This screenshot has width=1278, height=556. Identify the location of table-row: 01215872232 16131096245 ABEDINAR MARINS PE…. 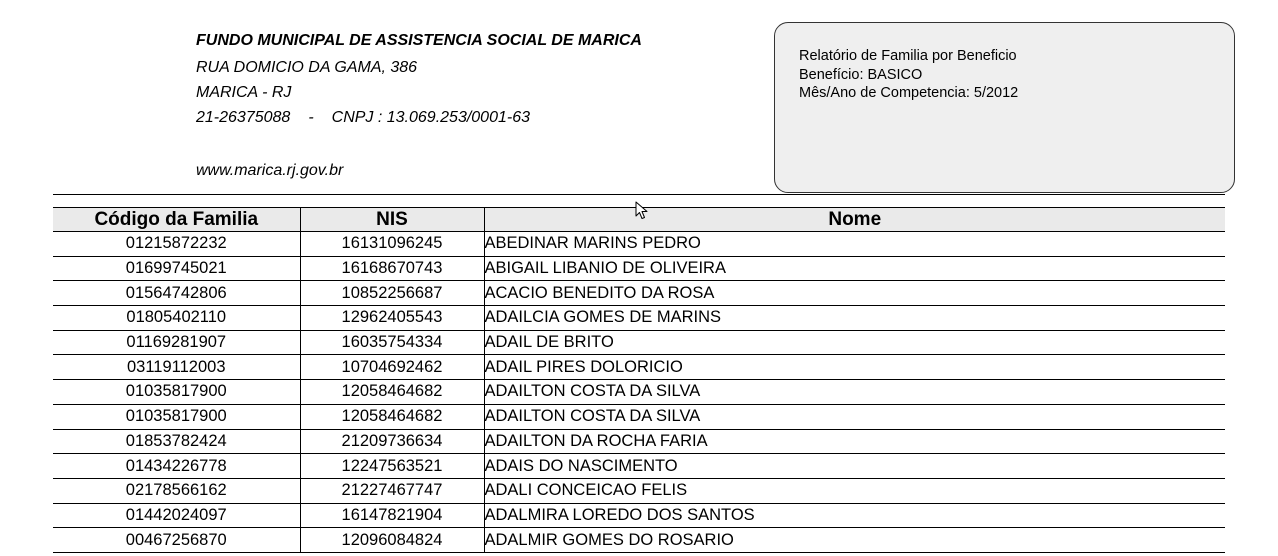
(639, 244).